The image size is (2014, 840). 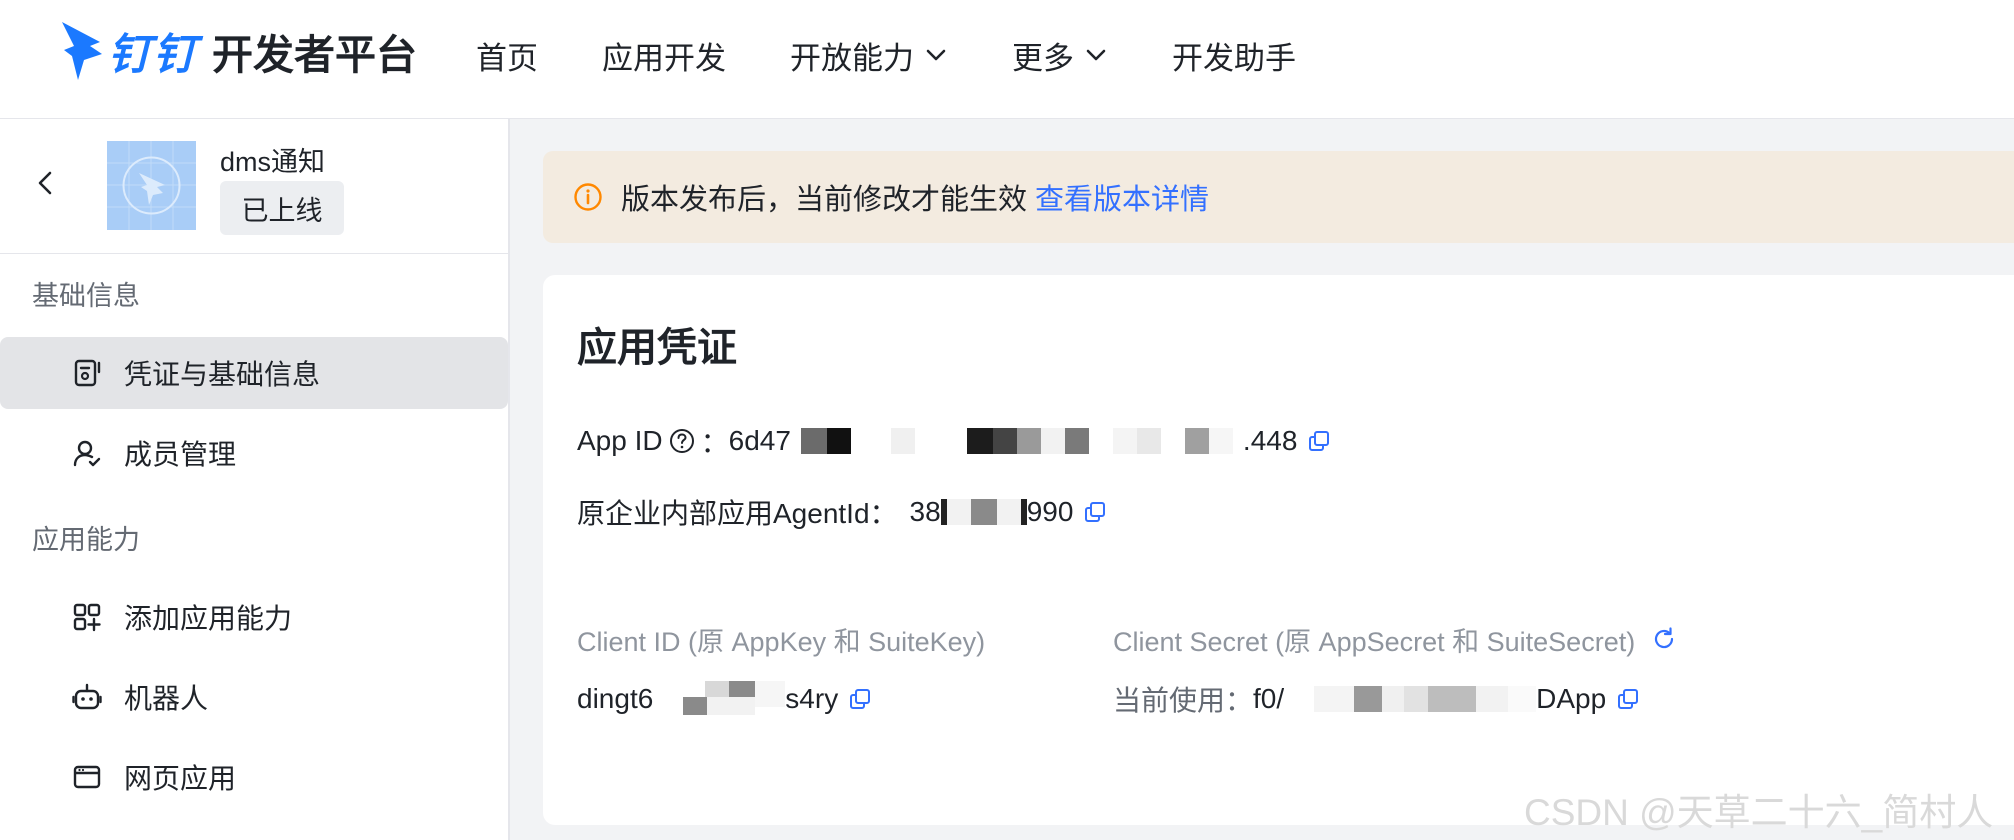 I want to click on robot-icon, so click(x=87, y=696).